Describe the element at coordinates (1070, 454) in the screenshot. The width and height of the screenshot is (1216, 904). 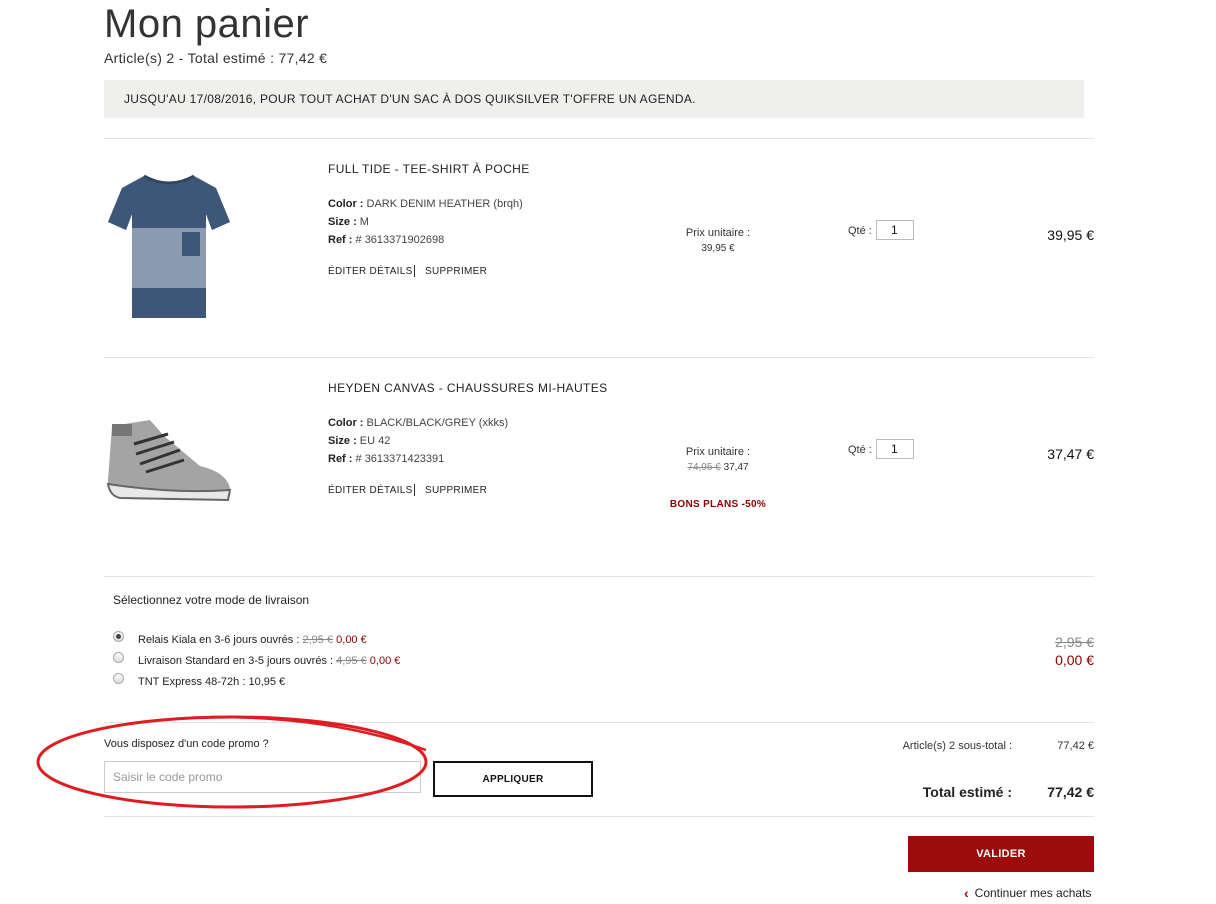
I see `line-total: 37,47 €` at that location.